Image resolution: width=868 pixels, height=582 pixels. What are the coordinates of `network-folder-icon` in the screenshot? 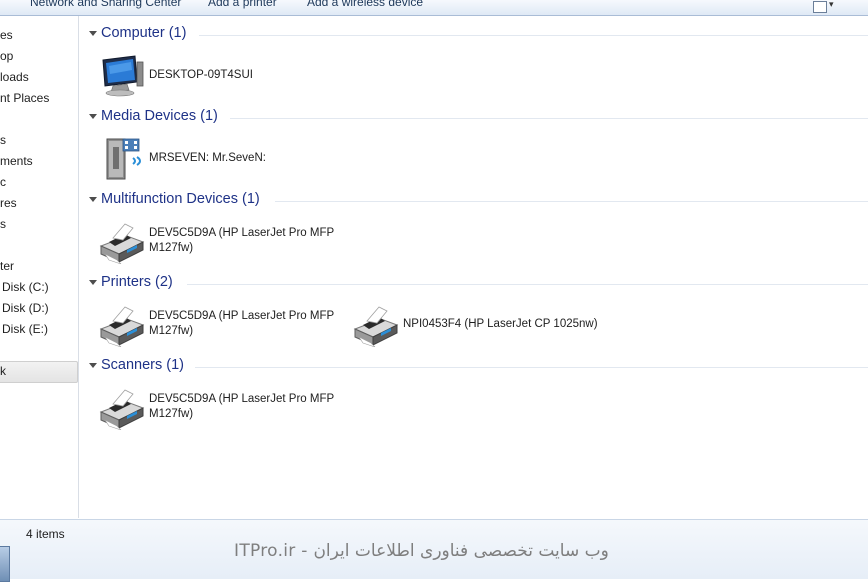 It's located at (5, 564).